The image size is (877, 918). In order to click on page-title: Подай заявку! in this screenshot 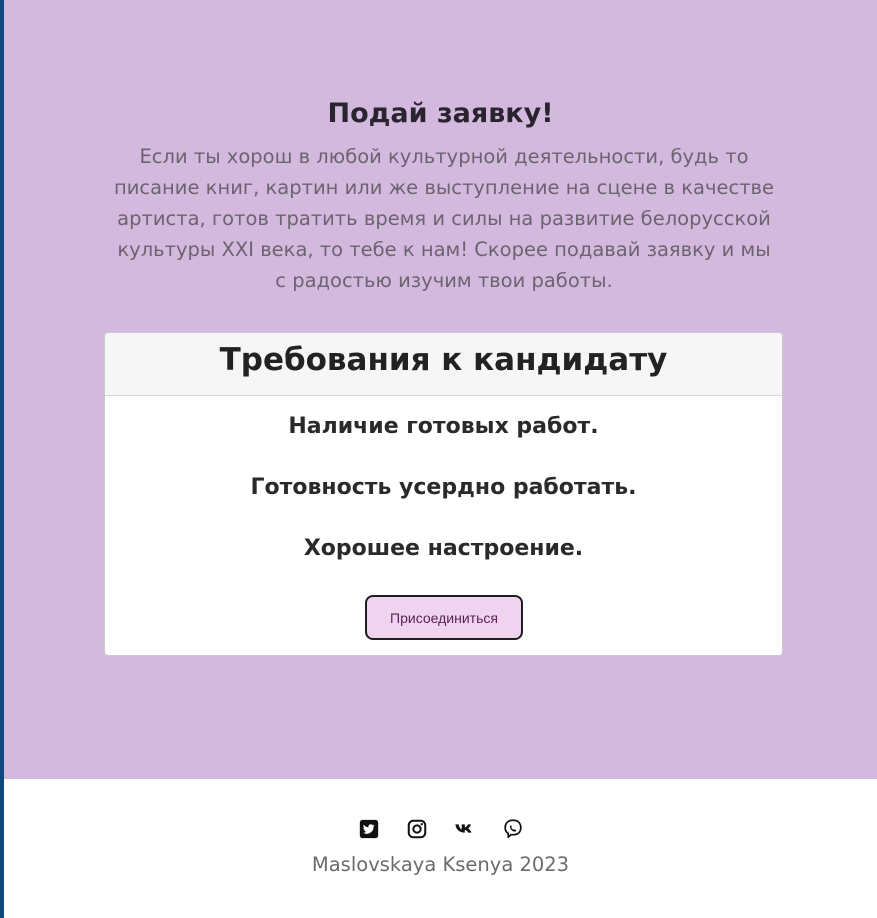, I will do `click(440, 113)`.